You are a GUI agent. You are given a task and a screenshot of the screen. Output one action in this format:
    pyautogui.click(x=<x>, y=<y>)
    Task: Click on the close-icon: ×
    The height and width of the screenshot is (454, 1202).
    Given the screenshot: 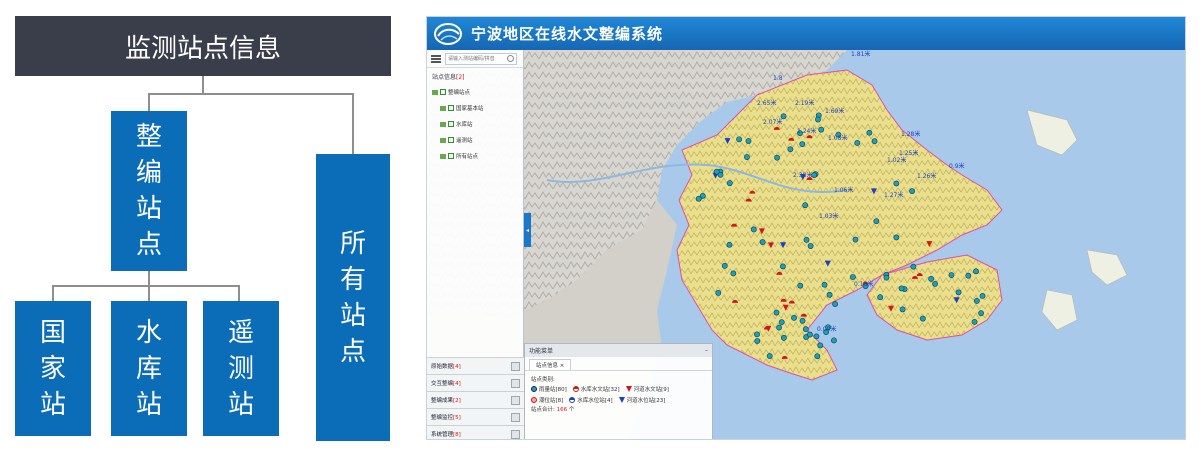 What is the action you would take?
    pyautogui.click(x=562, y=366)
    